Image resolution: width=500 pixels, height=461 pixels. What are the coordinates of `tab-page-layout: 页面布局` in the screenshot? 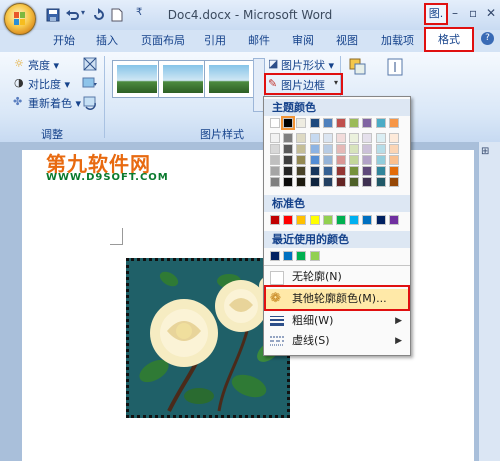 It's located at (163, 40).